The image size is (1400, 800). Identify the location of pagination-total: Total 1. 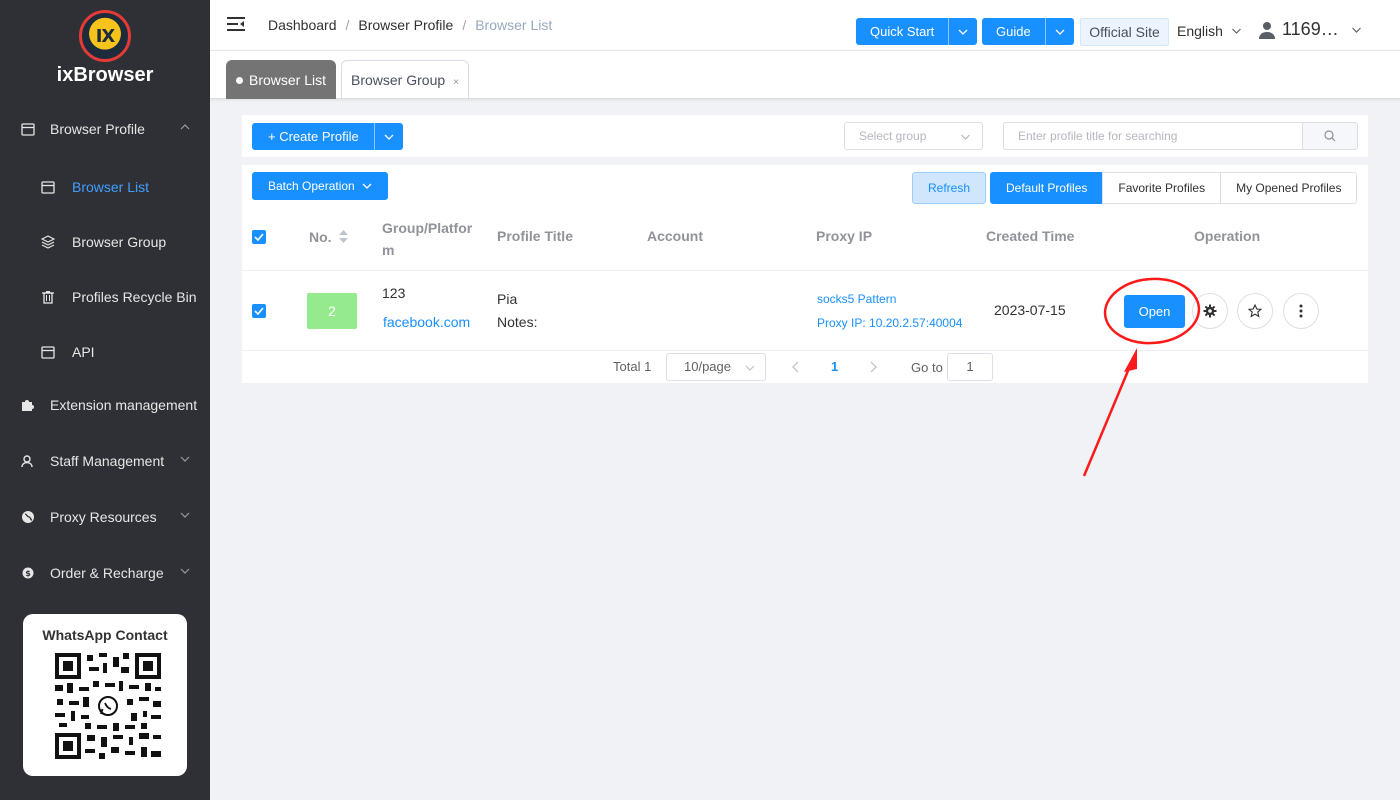
(632, 366).